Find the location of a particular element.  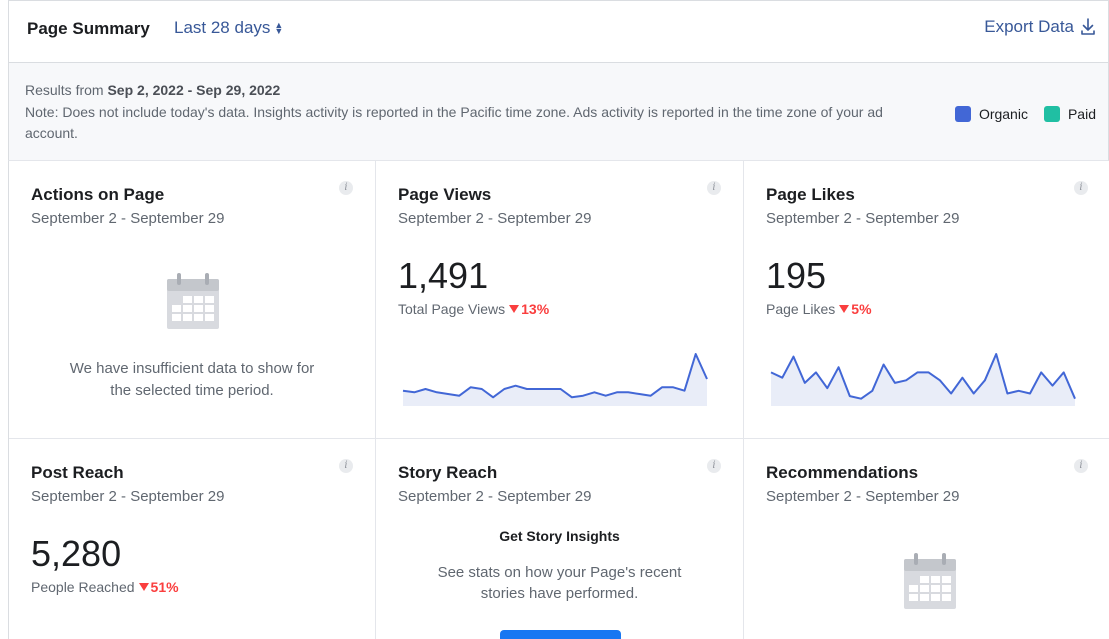

card-title: Page Likes is located at coordinates (810, 194).